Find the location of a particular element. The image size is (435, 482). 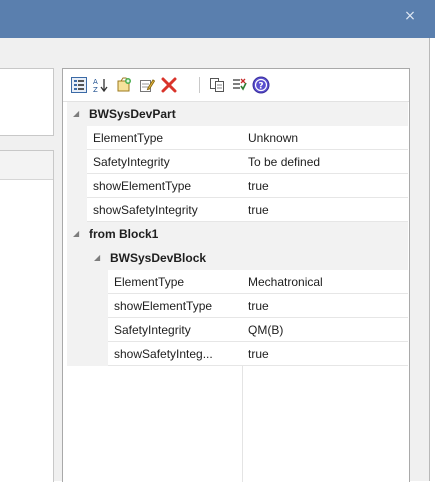

sort-alphabetical-icon: A Z is located at coordinates (101, 85).